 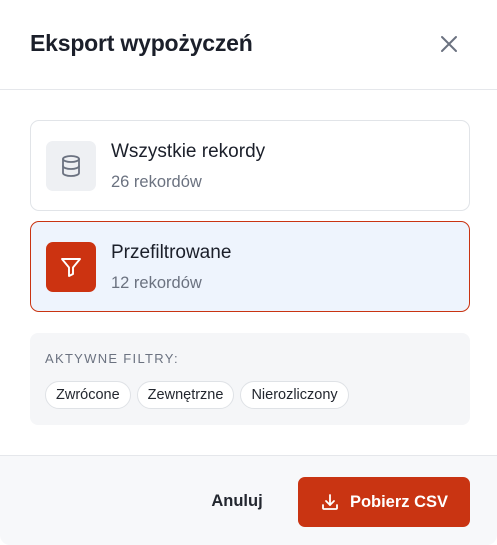 I want to click on filter-chip: Nierozliczony, so click(x=294, y=395).